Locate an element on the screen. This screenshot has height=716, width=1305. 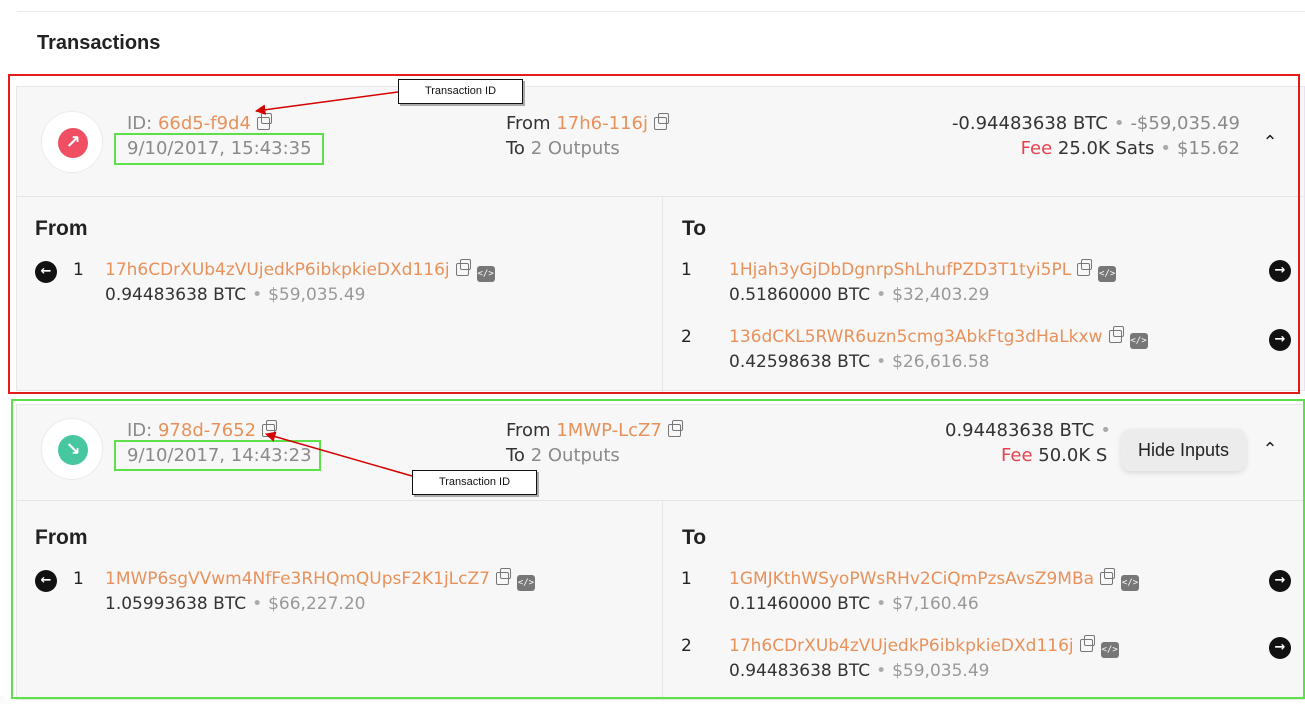
output-amount: 0.94483638 BTC • $59,035.49 is located at coordinates (859, 671).